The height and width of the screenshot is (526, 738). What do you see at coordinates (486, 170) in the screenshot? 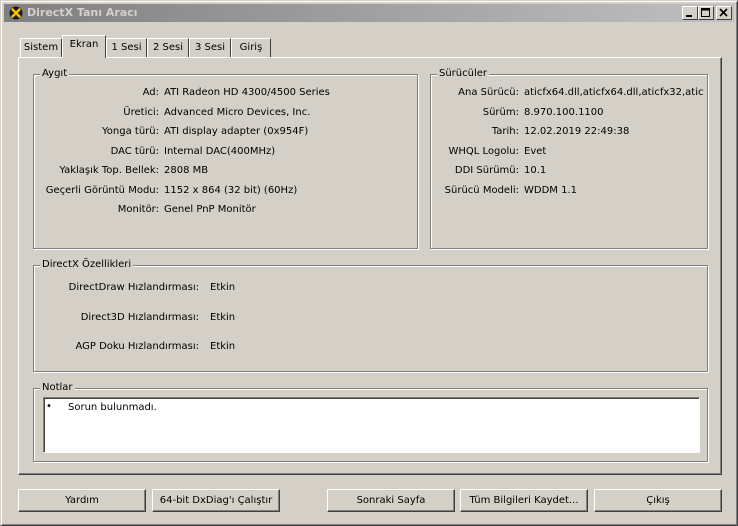
I see `ddi-version-label: DDI Sürümü:` at bounding box center [486, 170].